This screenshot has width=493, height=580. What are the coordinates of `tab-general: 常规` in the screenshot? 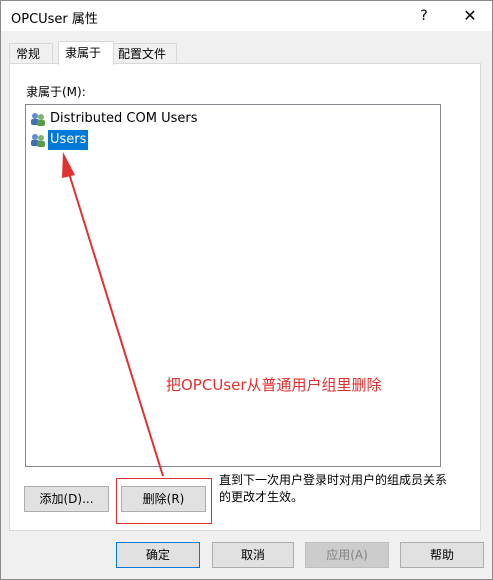 It's located at (31, 53).